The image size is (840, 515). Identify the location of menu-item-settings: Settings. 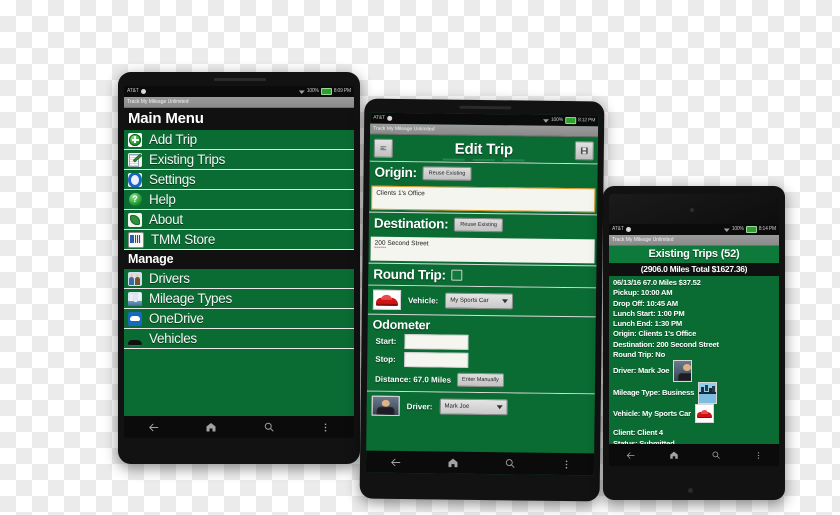
(239, 180).